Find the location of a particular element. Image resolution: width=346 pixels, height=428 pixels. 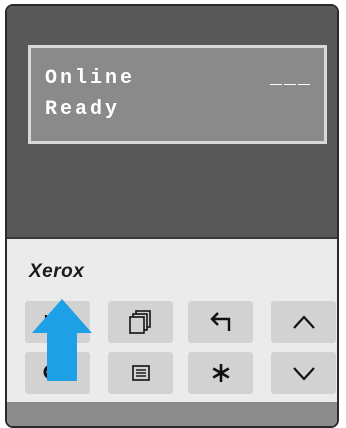

chevron-up-icon is located at coordinates (303, 322).